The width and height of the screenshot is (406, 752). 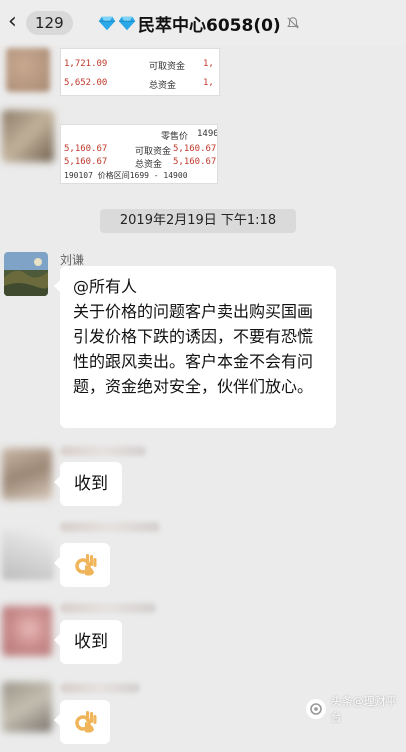 What do you see at coordinates (86, 64) in the screenshot?
I see `screenshot-value: 1,721.09` at bounding box center [86, 64].